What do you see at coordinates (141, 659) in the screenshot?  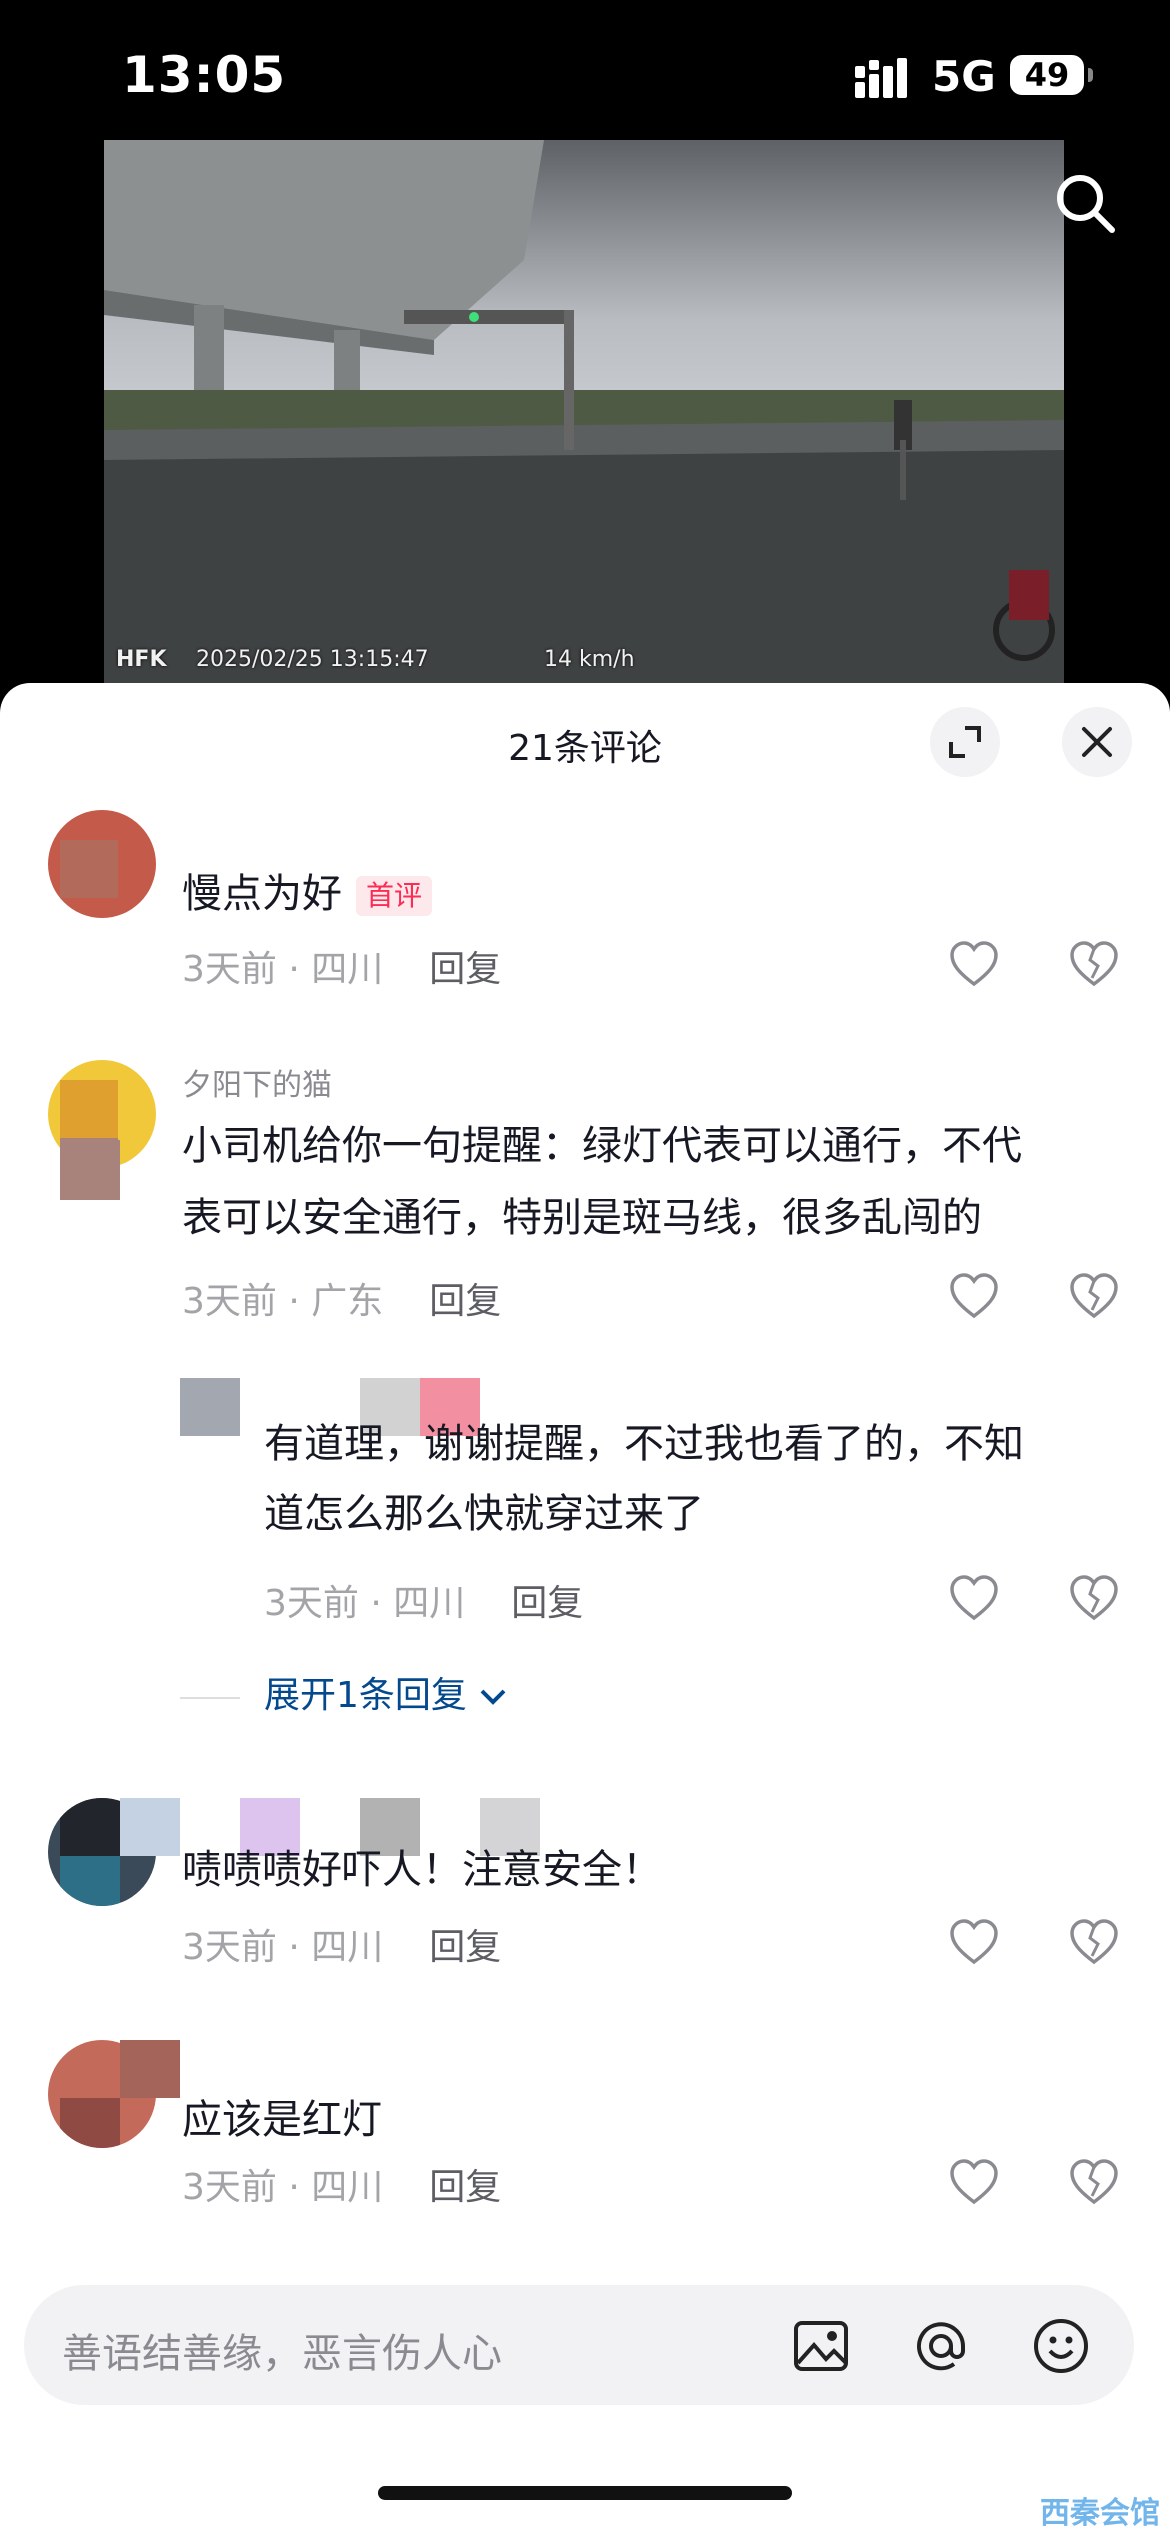 I see `video-brand: HFK` at bounding box center [141, 659].